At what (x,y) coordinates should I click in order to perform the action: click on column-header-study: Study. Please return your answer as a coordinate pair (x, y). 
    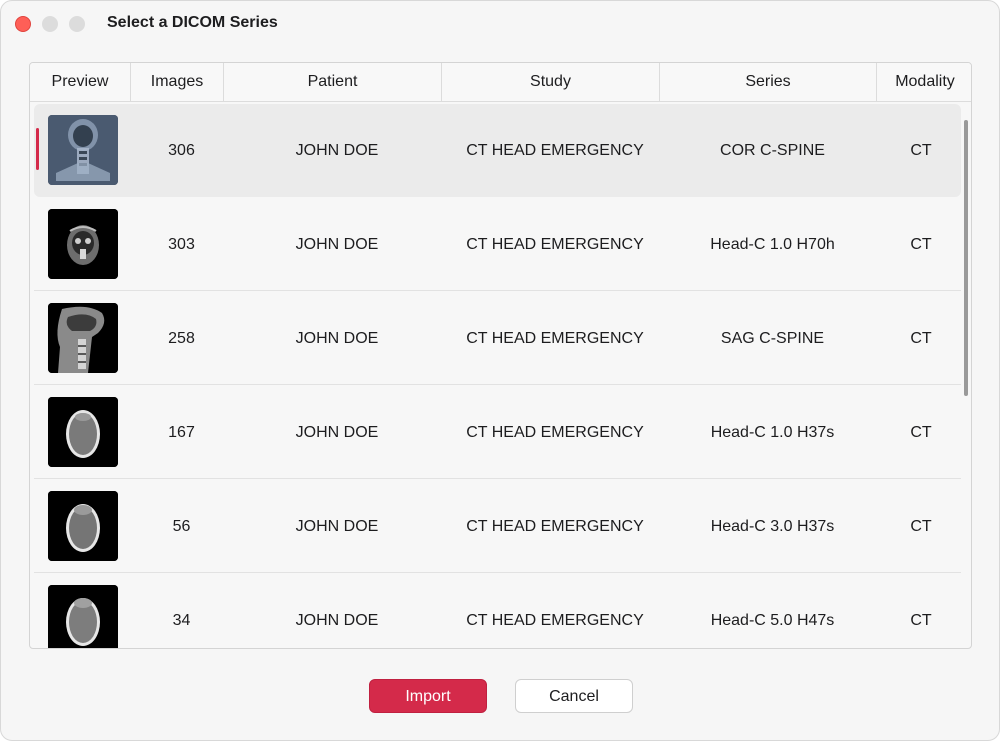
    Looking at the image, I should click on (551, 82).